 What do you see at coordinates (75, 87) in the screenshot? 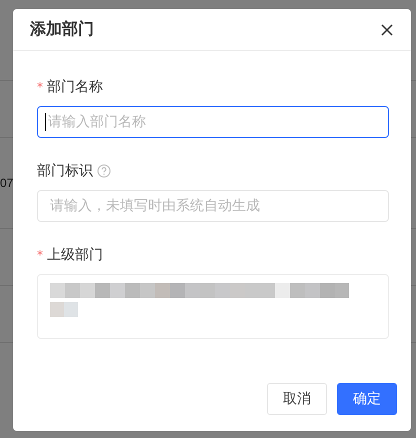
I see `field-label: 部门名称` at bounding box center [75, 87].